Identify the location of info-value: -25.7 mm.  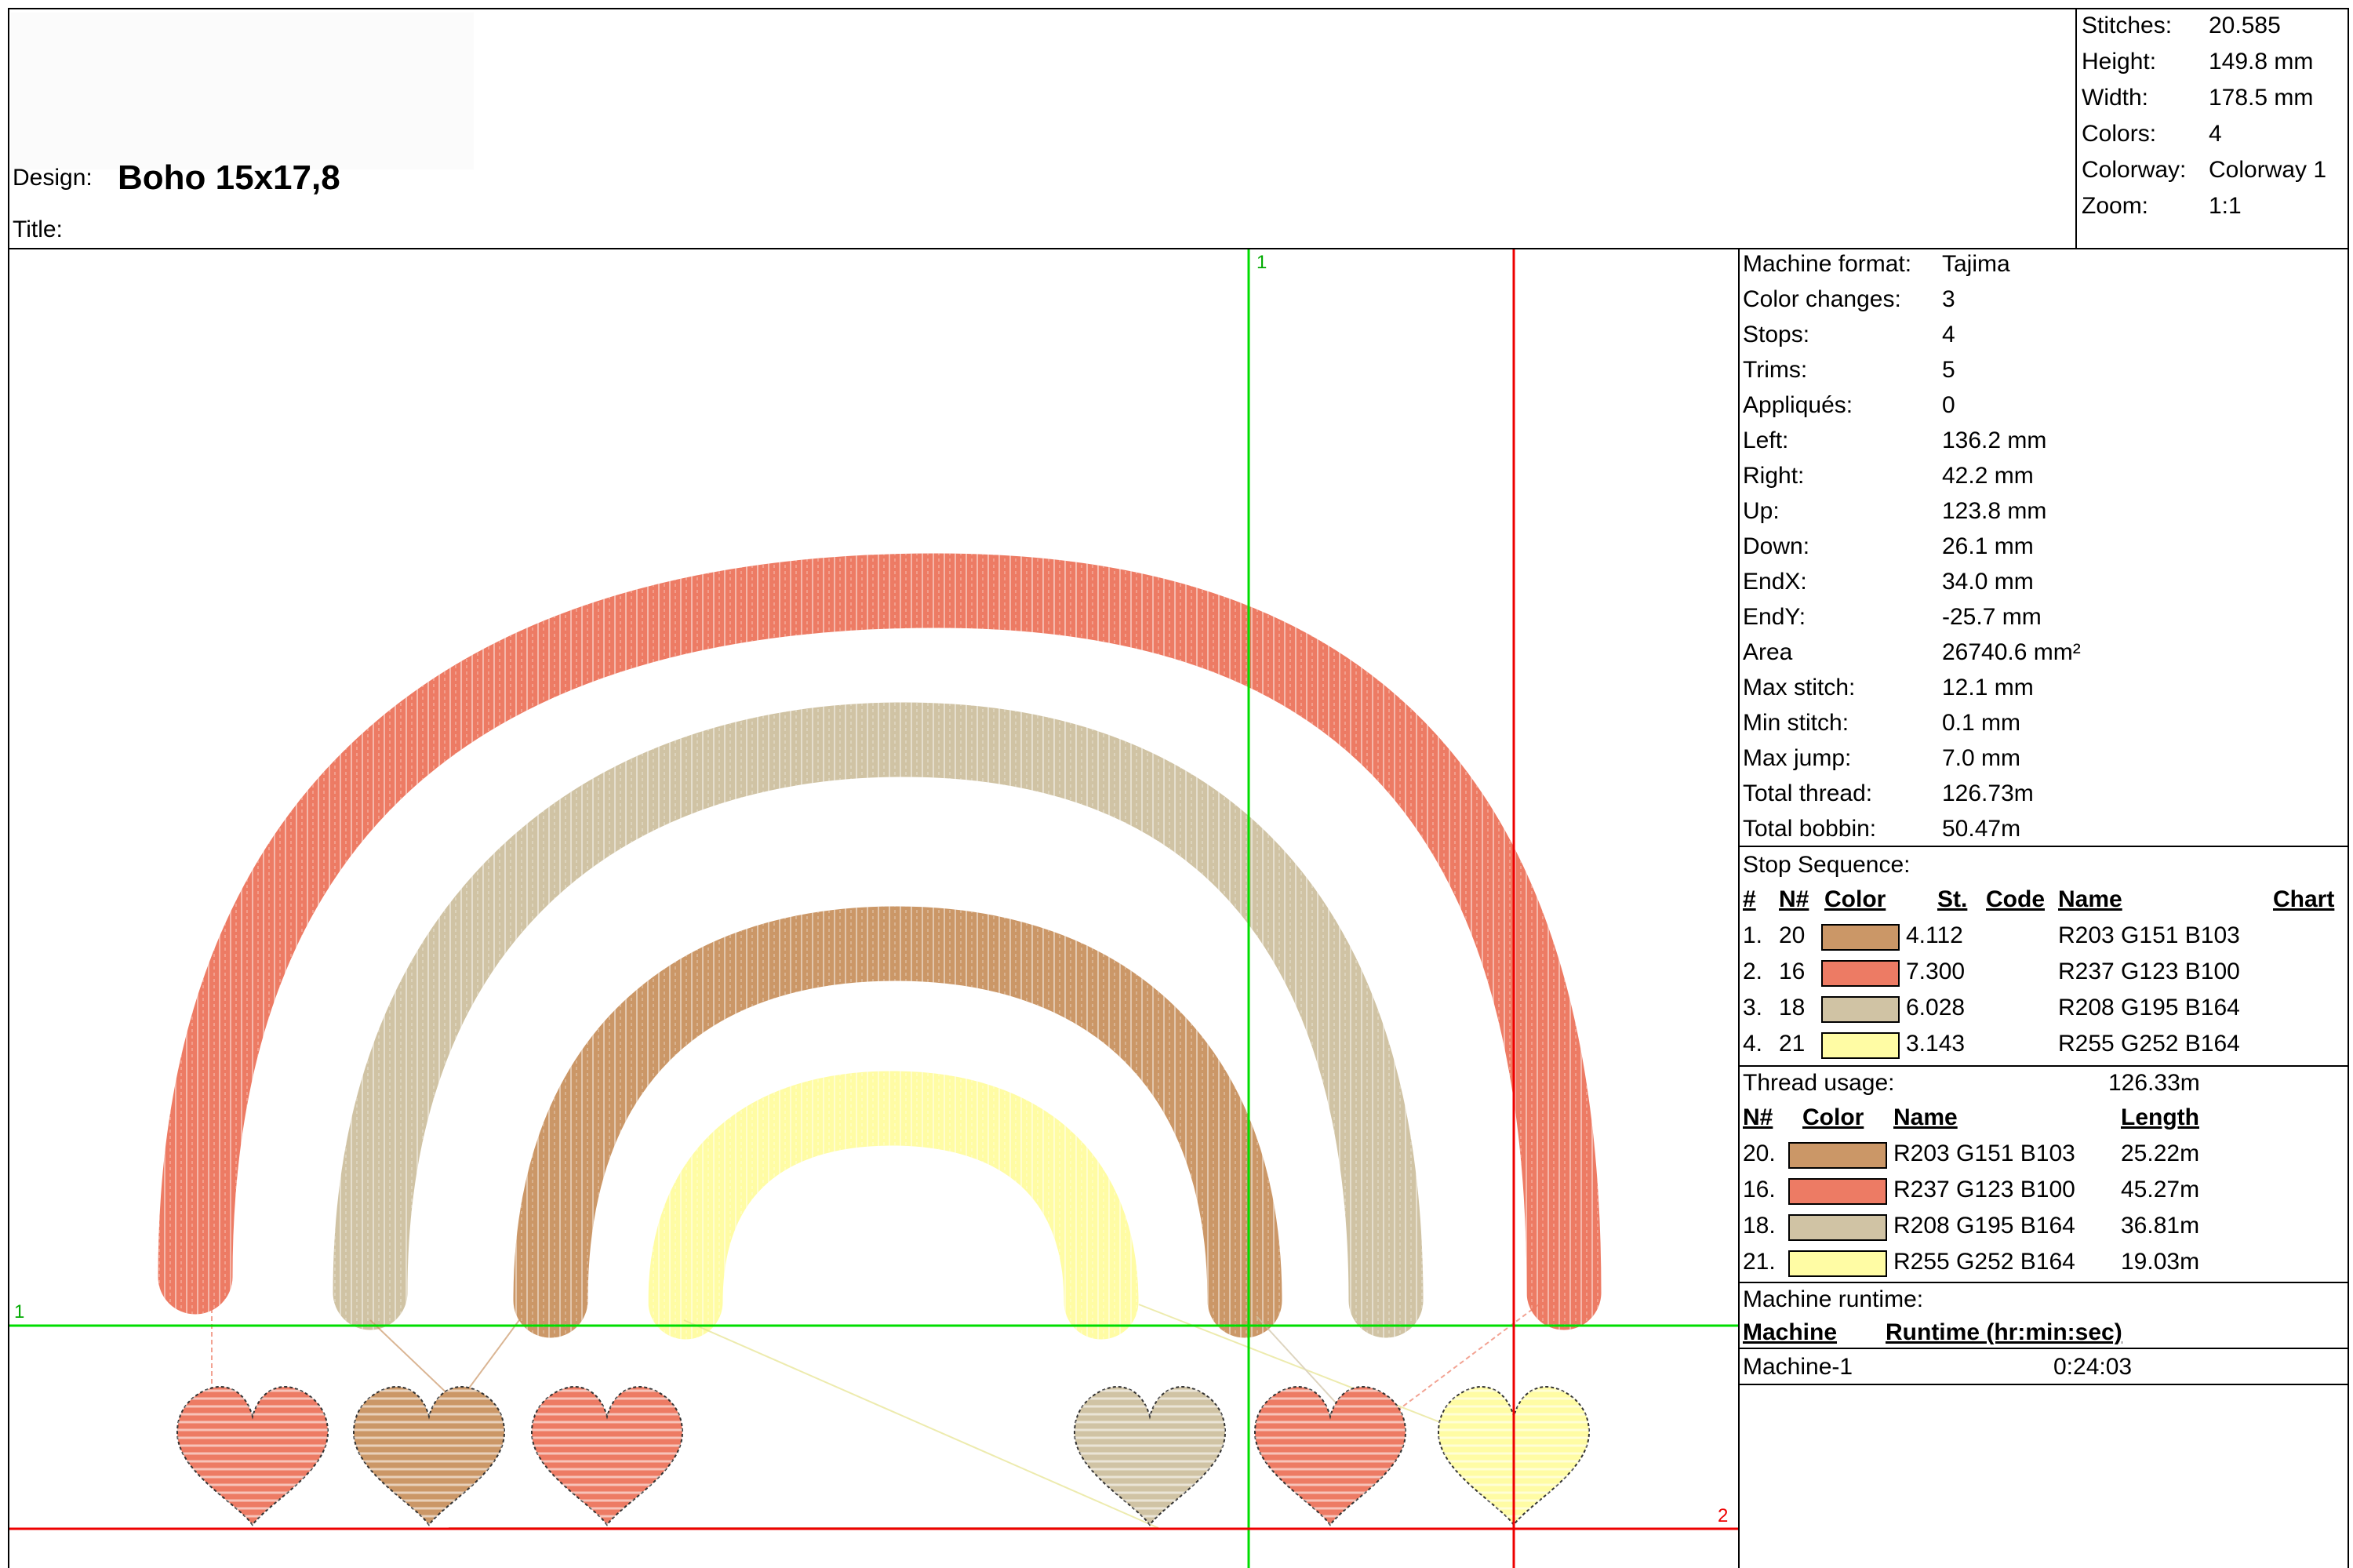
(1992, 617).